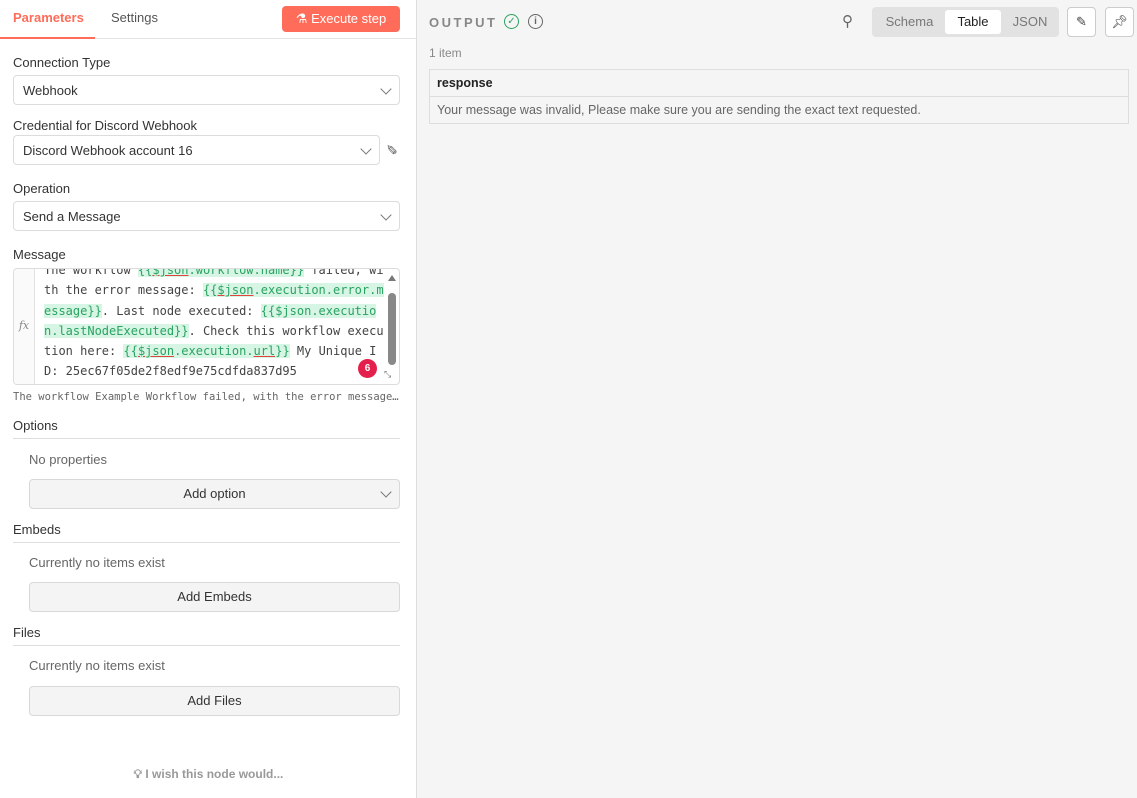 The height and width of the screenshot is (798, 1137). What do you see at coordinates (349, 18) in the screenshot?
I see `execute-step-label: Execute step` at bounding box center [349, 18].